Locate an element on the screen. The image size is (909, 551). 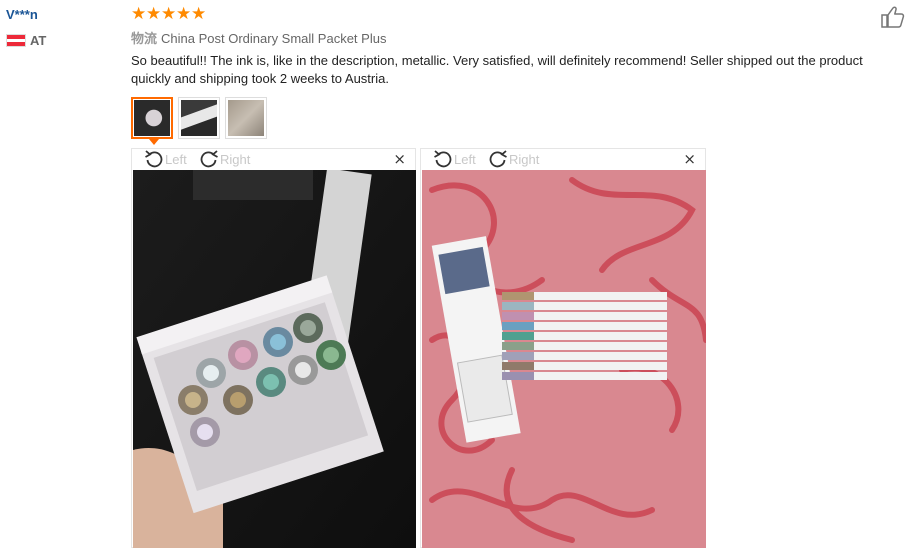
country-code: AT is located at coordinates (38, 40).